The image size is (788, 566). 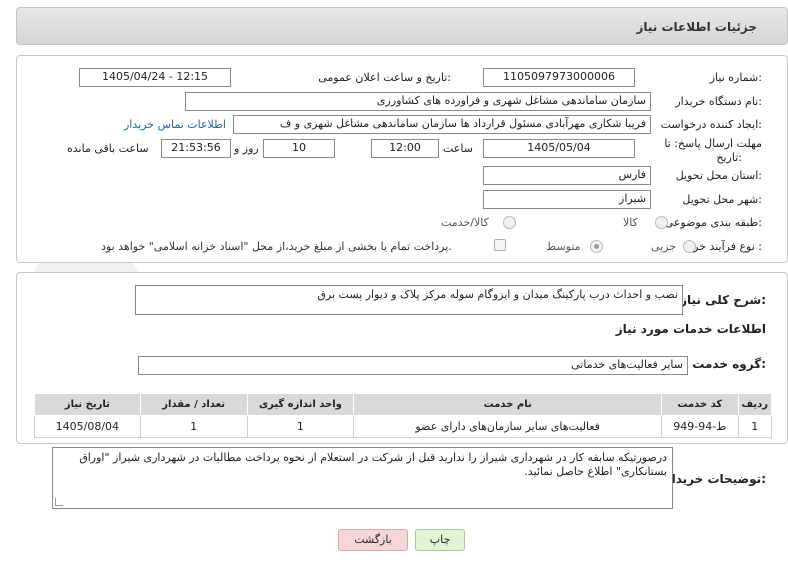 I want to click on purchase-minor-label: جزیی, so click(x=664, y=246).